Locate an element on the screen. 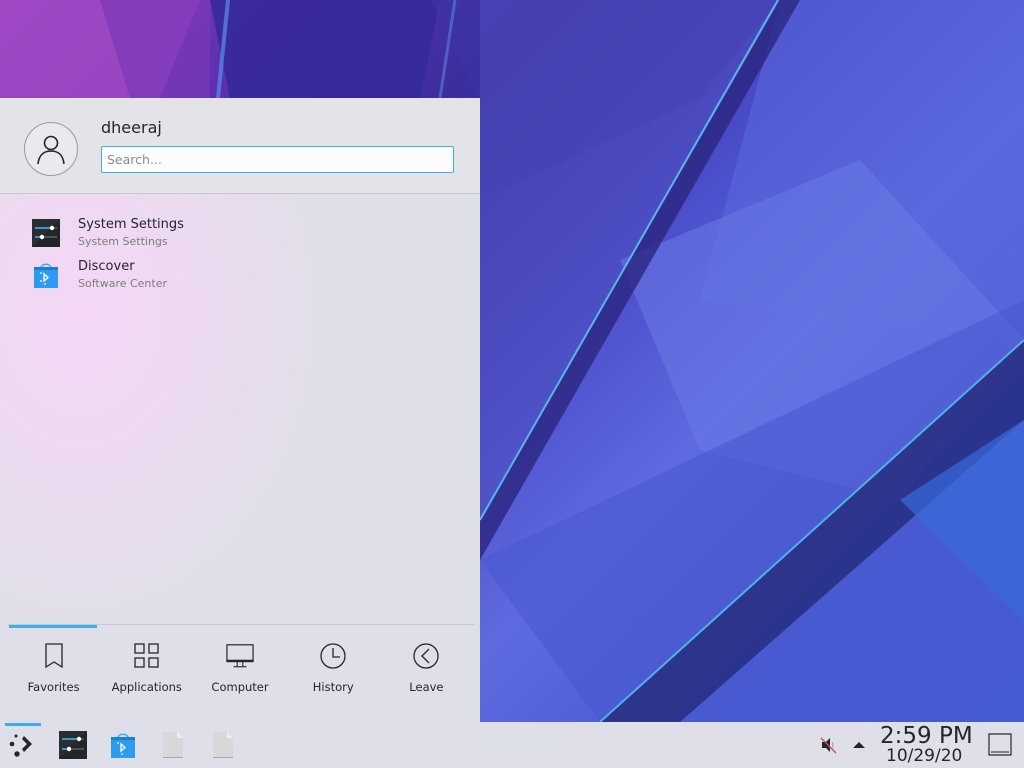 The height and width of the screenshot is (768, 1024). user-icon is located at coordinates (51, 150).